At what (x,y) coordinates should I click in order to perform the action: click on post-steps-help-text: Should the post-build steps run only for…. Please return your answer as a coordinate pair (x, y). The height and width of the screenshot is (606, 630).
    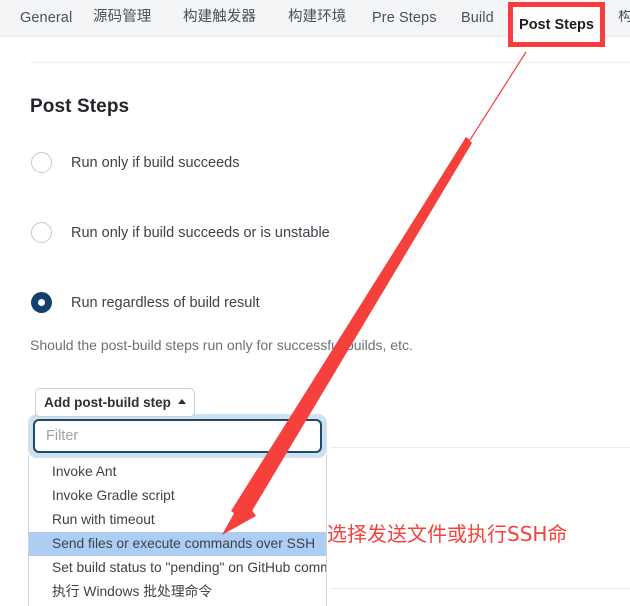
    Looking at the image, I should click on (221, 345).